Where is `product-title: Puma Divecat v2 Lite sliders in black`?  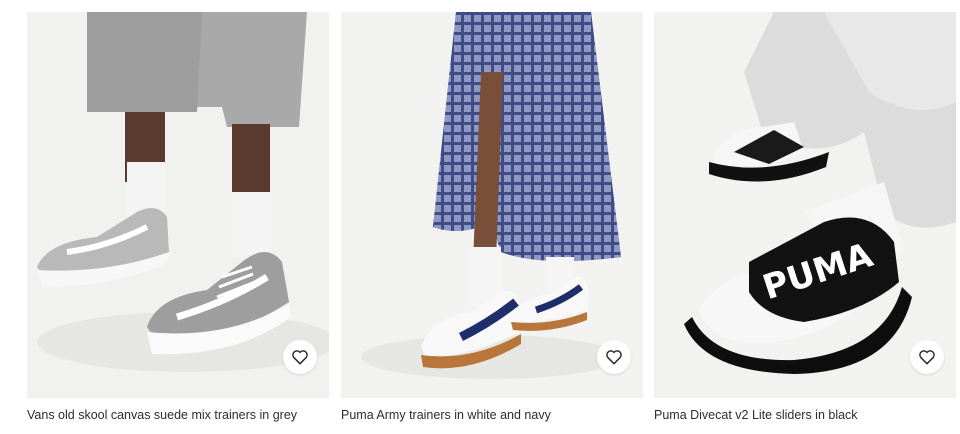
product-title: Puma Divecat v2 Lite sliders in black is located at coordinates (805, 415).